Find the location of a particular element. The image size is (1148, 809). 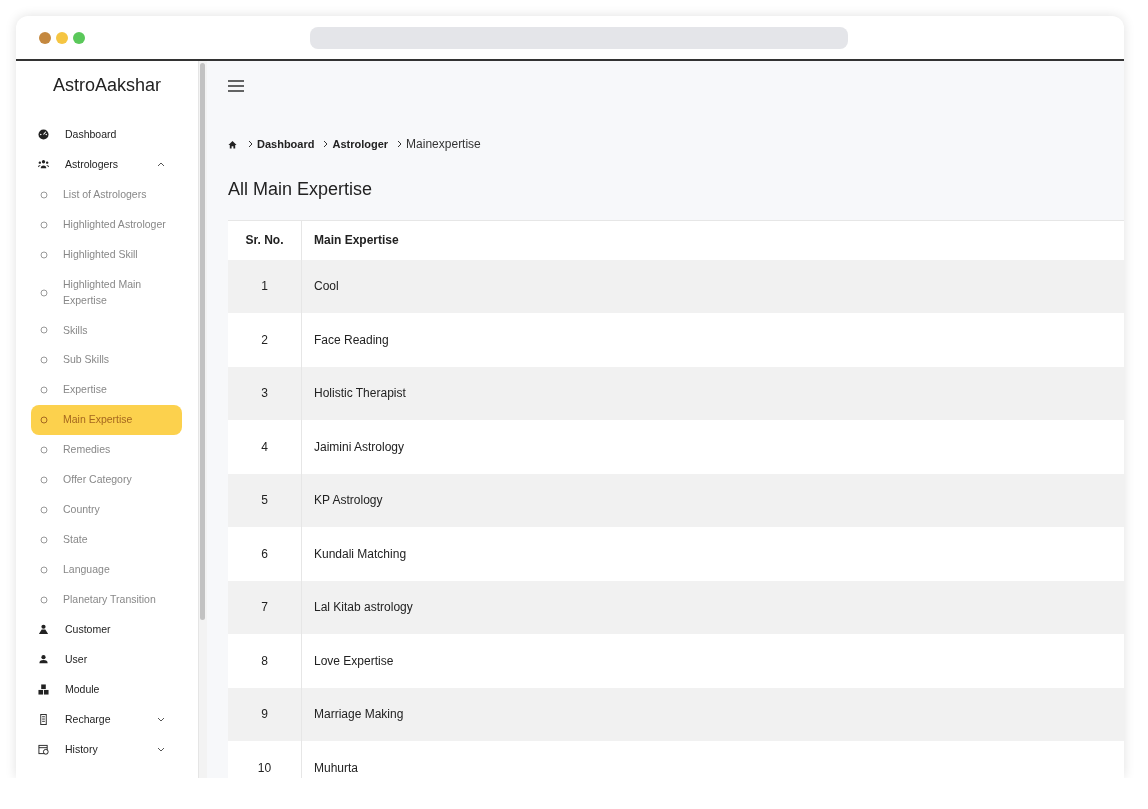

sidebar-subitem: State is located at coordinates (106, 540).